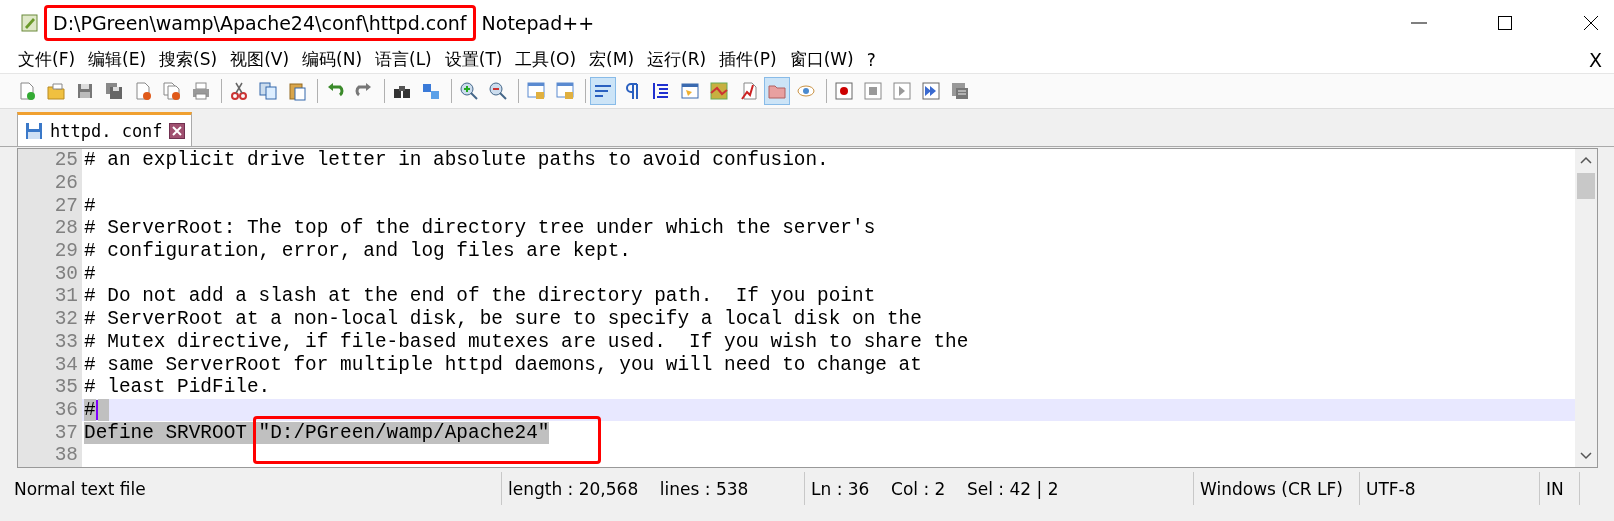 The width and height of the screenshot is (1614, 521). I want to click on stop-icon, so click(873, 91).